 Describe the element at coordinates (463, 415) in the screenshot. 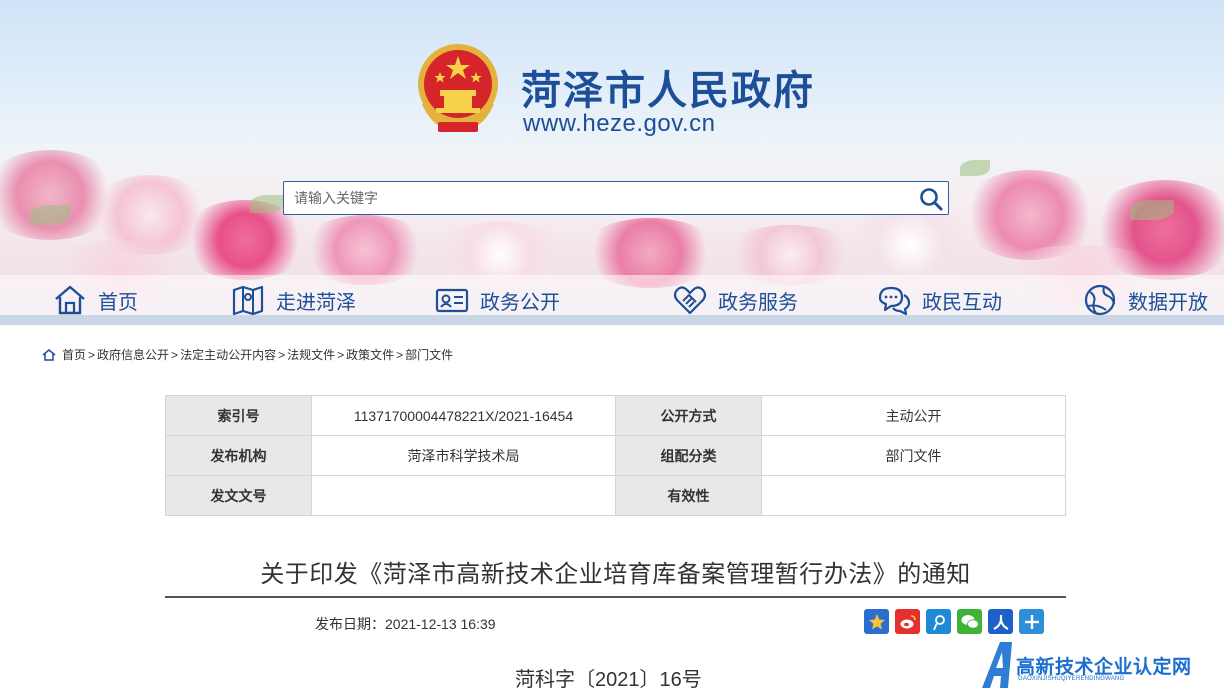

I see `index-value: 11371700004478221X/2021-16454` at that location.